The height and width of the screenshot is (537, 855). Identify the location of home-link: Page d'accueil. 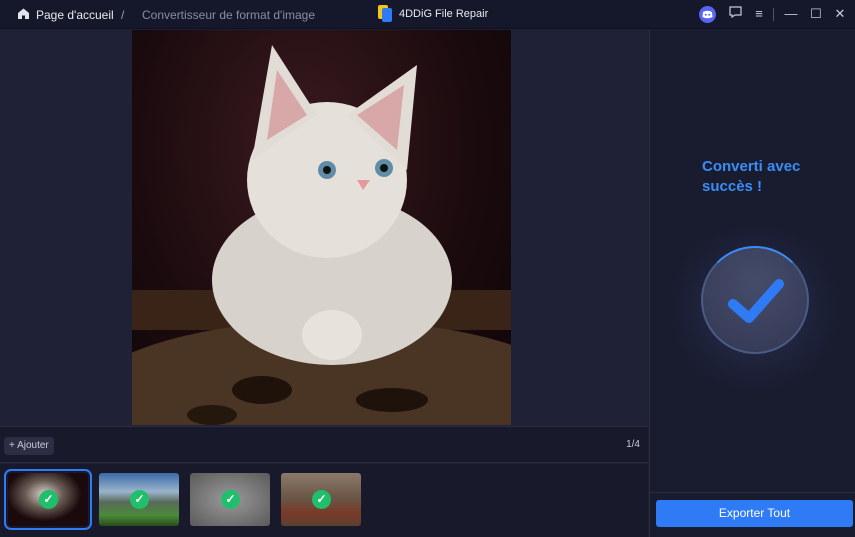
(75, 15).